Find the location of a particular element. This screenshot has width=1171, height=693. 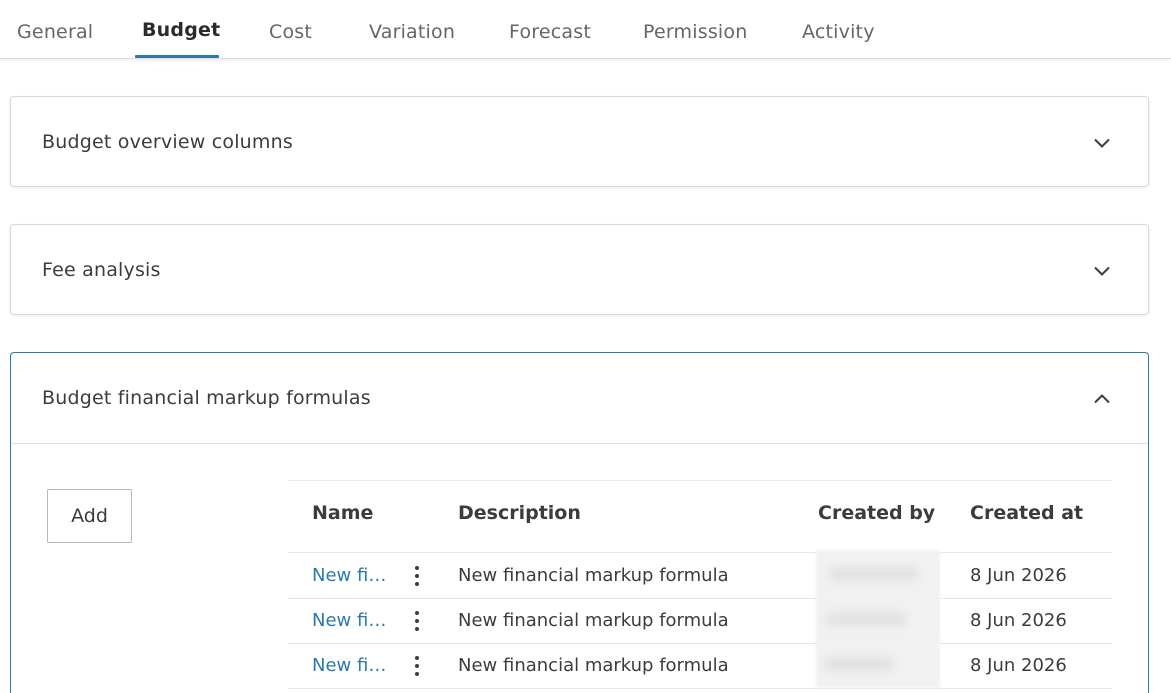

panel-divider is located at coordinates (579, 443).